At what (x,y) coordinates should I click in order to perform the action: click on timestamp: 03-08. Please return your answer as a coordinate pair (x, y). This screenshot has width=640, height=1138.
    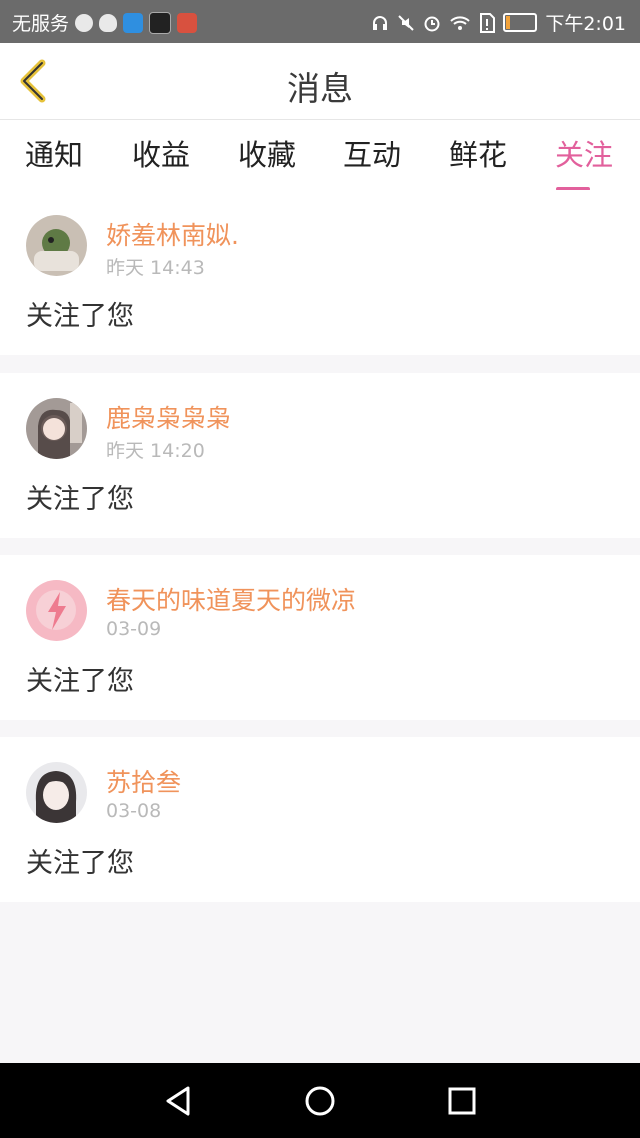
    Looking at the image, I should click on (134, 811).